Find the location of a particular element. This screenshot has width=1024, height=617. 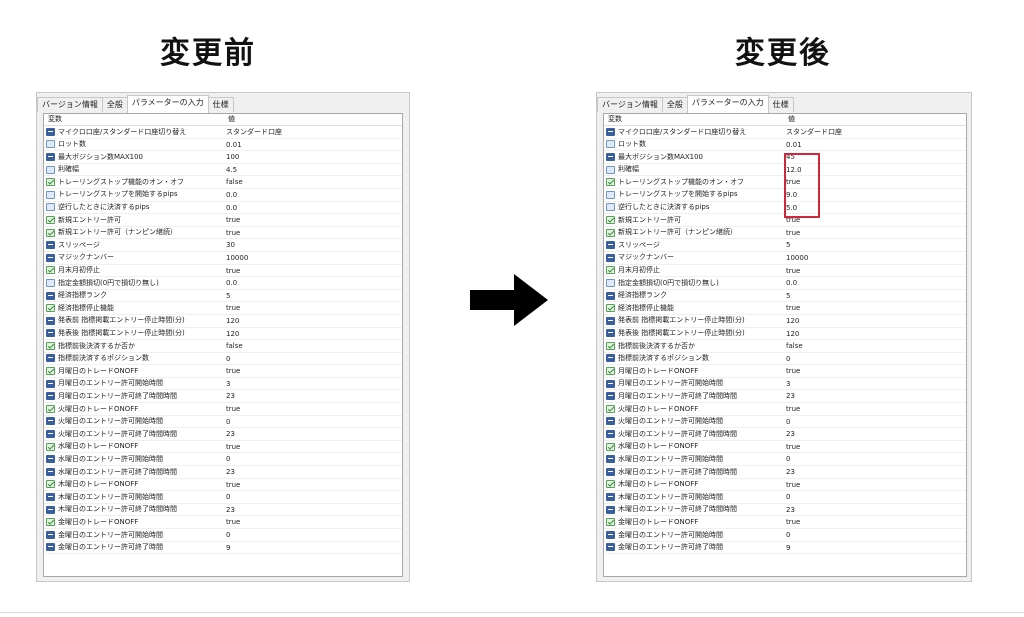

parameter-row: 木曜日のトレードONOFF true is located at coordinates (785, 485).